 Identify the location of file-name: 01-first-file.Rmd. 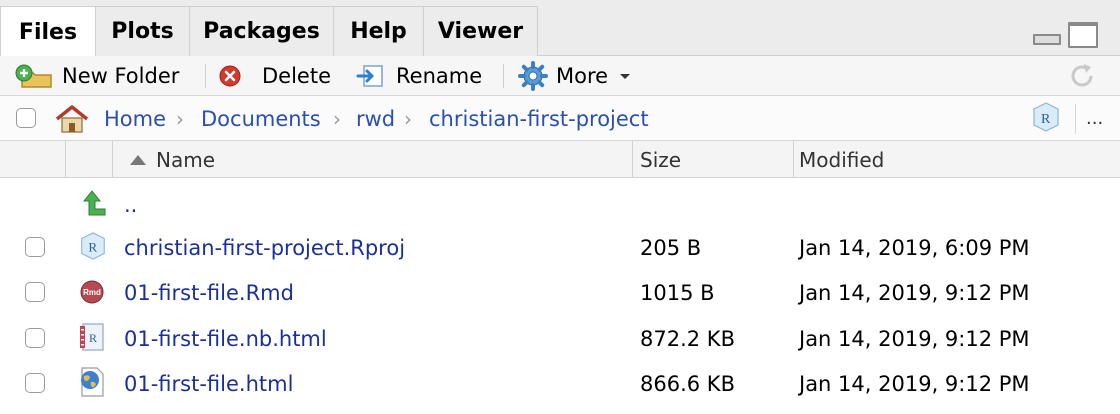
(209, 292).